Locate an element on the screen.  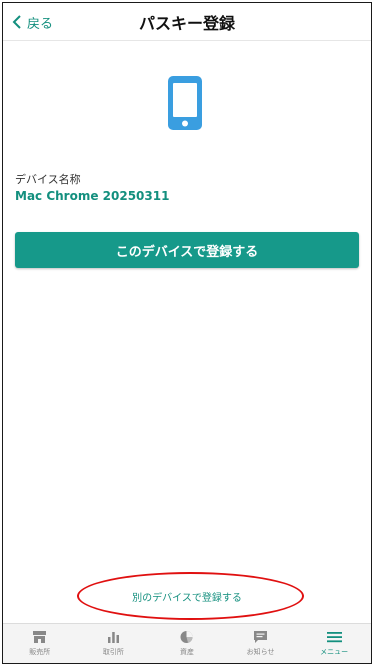
shop-icon is located at coordinates (40, 637).